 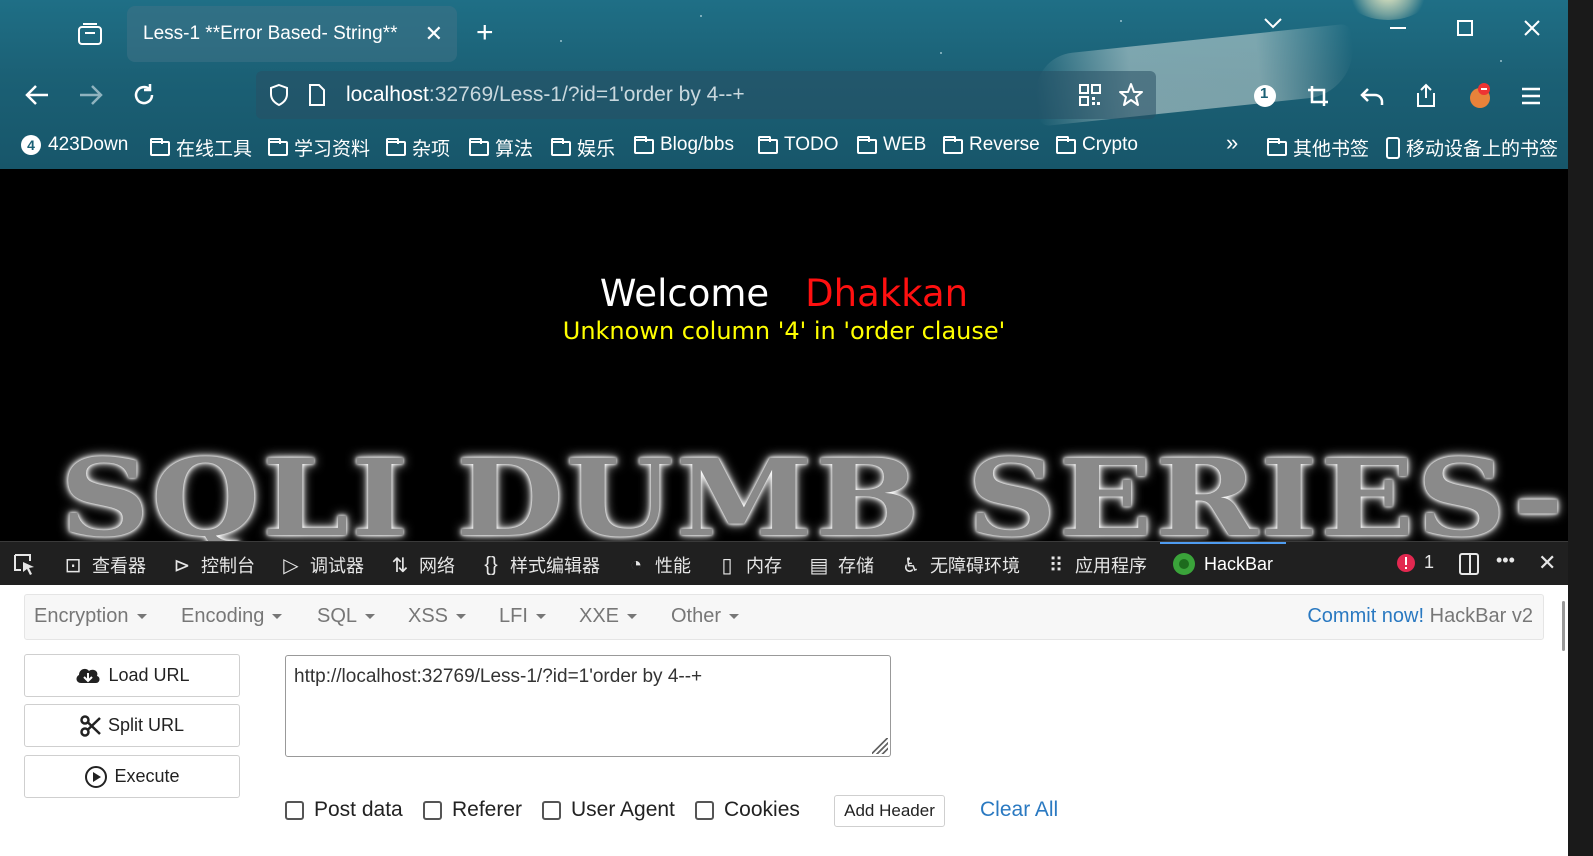 I want to click on menu-xxe: XXE, so click(x=608, y=616).